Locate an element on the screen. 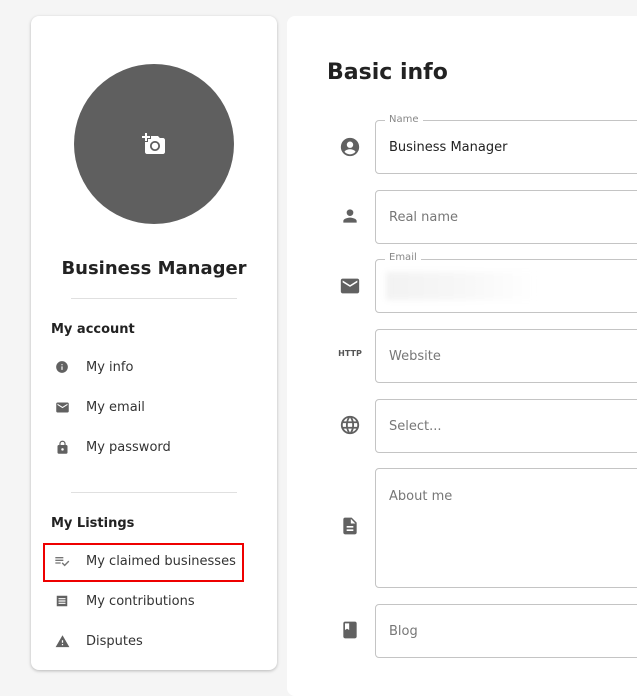 The image size is (637, 696). person-icon is located at coordinates (350, 216).